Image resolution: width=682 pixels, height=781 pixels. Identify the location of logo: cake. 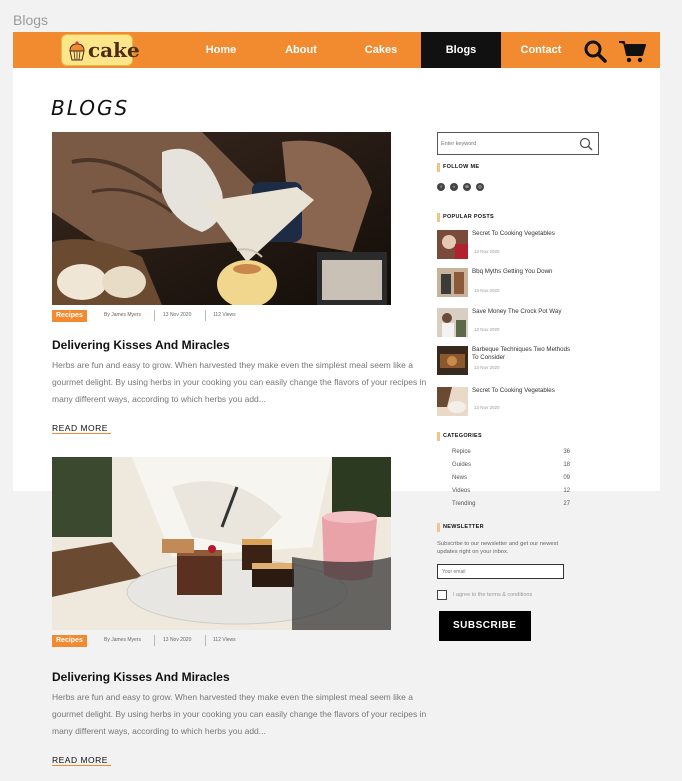
(100, 50).